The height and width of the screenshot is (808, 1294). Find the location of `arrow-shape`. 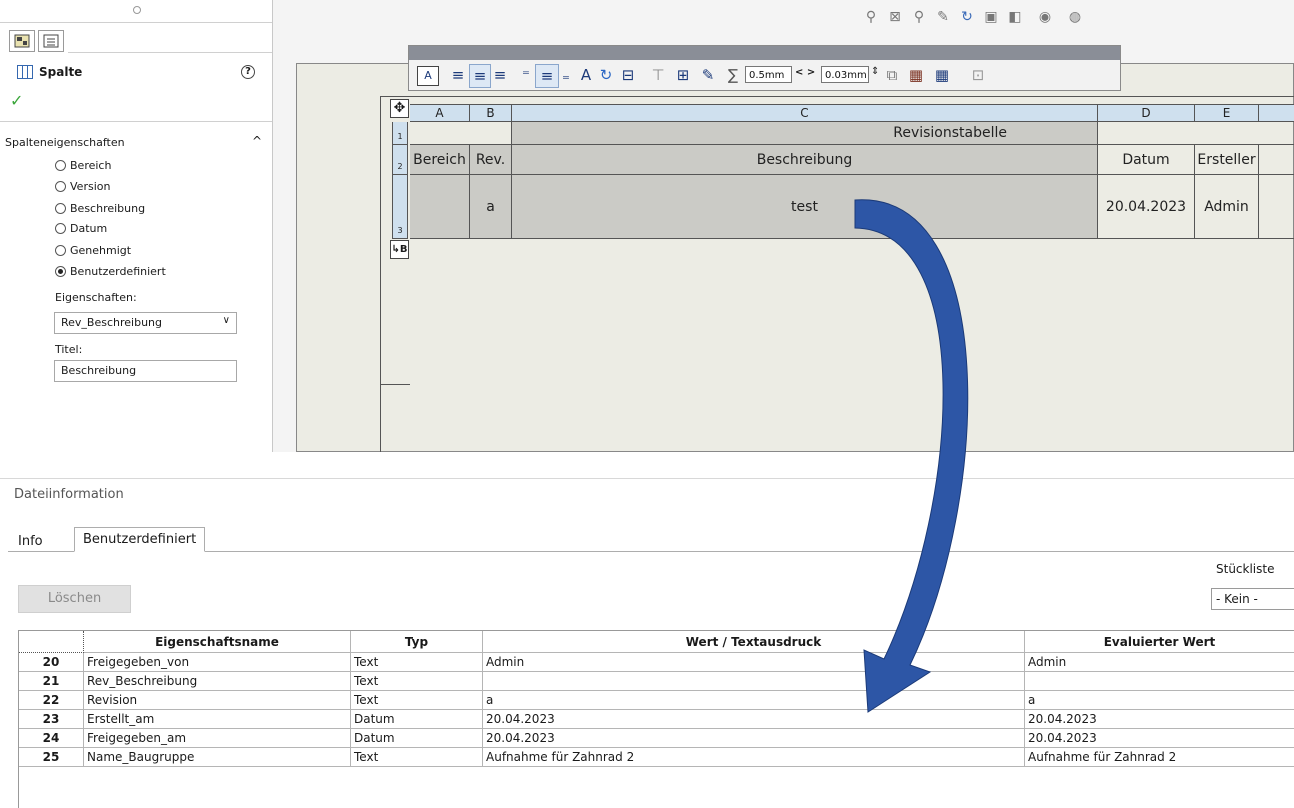

arrow-shape is located at coordinates (911, 456).